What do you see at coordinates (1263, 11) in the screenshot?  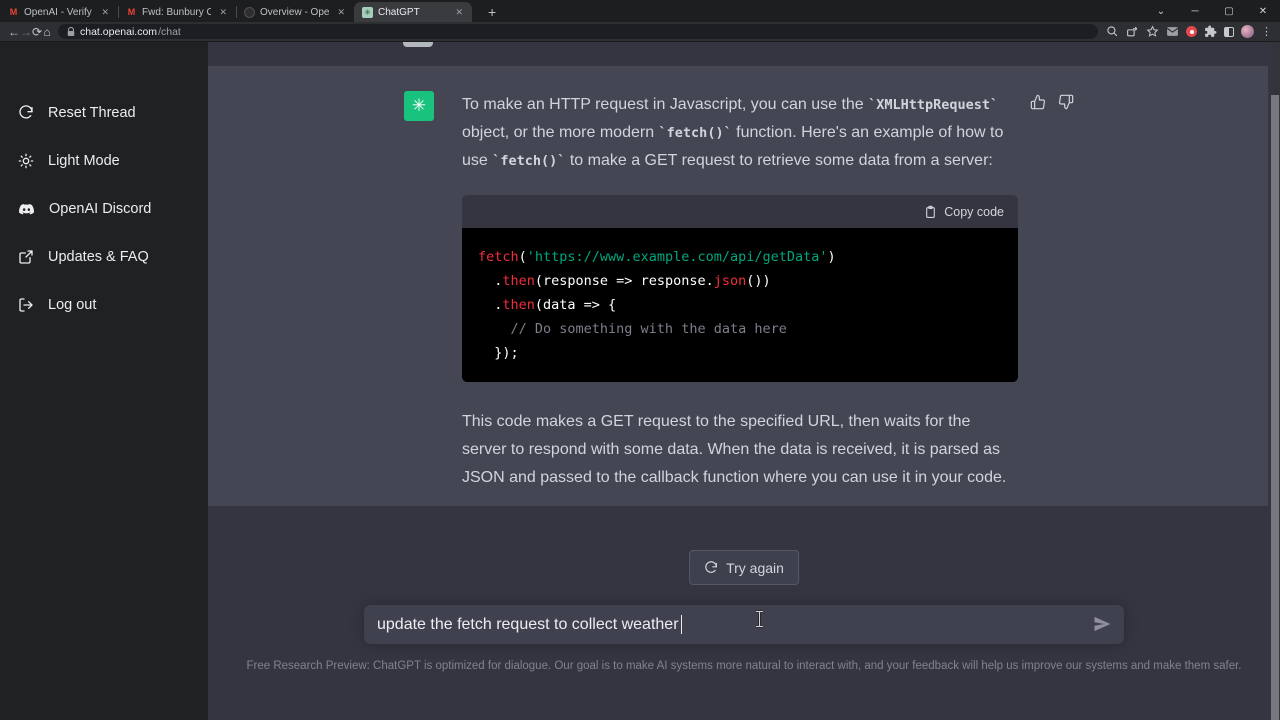 I see `close-window-button: ✕` at bounding box center [1263, 11].